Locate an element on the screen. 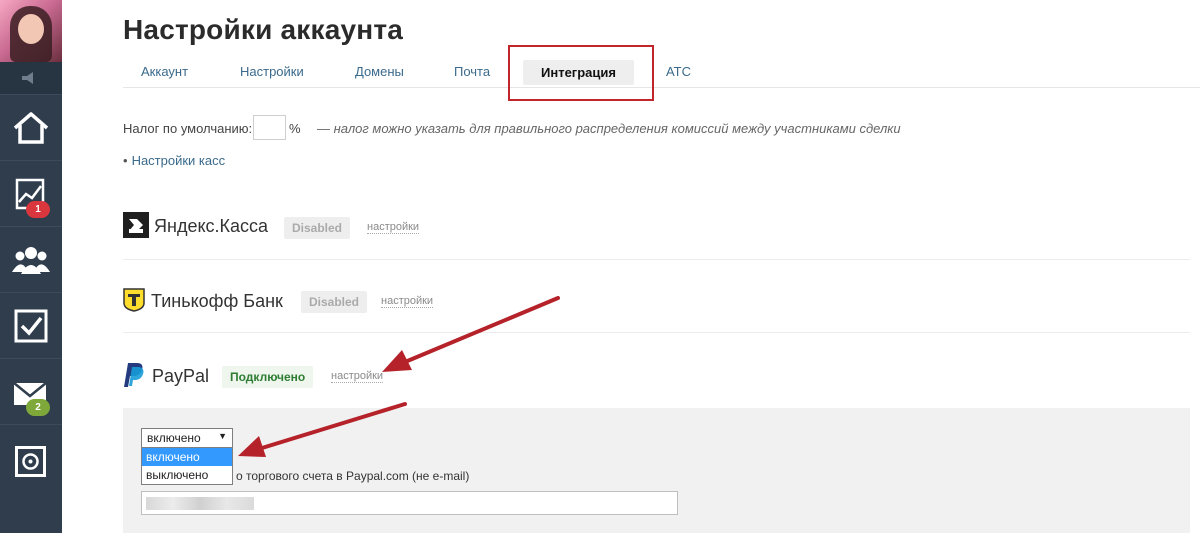  speaker-icon is located at coordinates (27, 78).